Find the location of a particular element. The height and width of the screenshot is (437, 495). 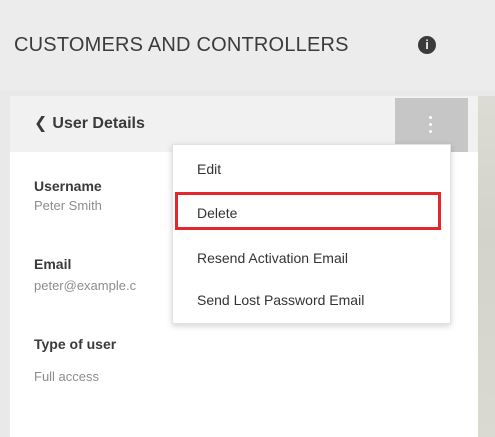

menu-item-resend-label: Resend Activation Email is located at coordinates (272, 258).